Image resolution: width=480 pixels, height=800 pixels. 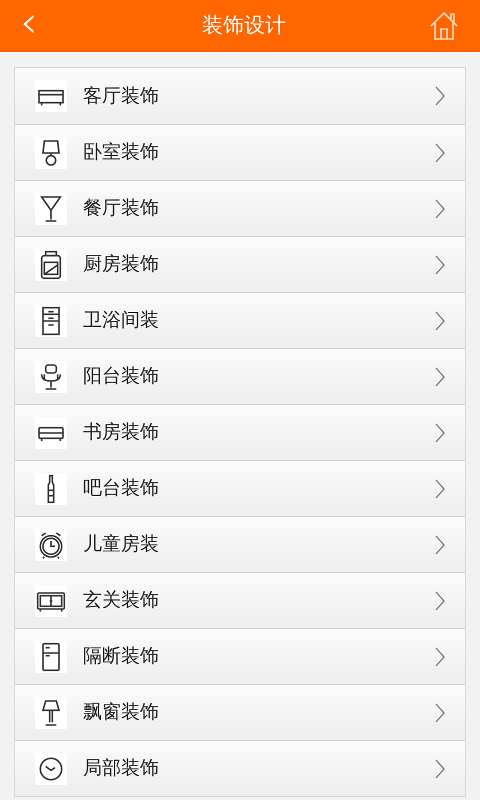 I want to click on item-label: 客厅装饰, so click(x=121, y=96).